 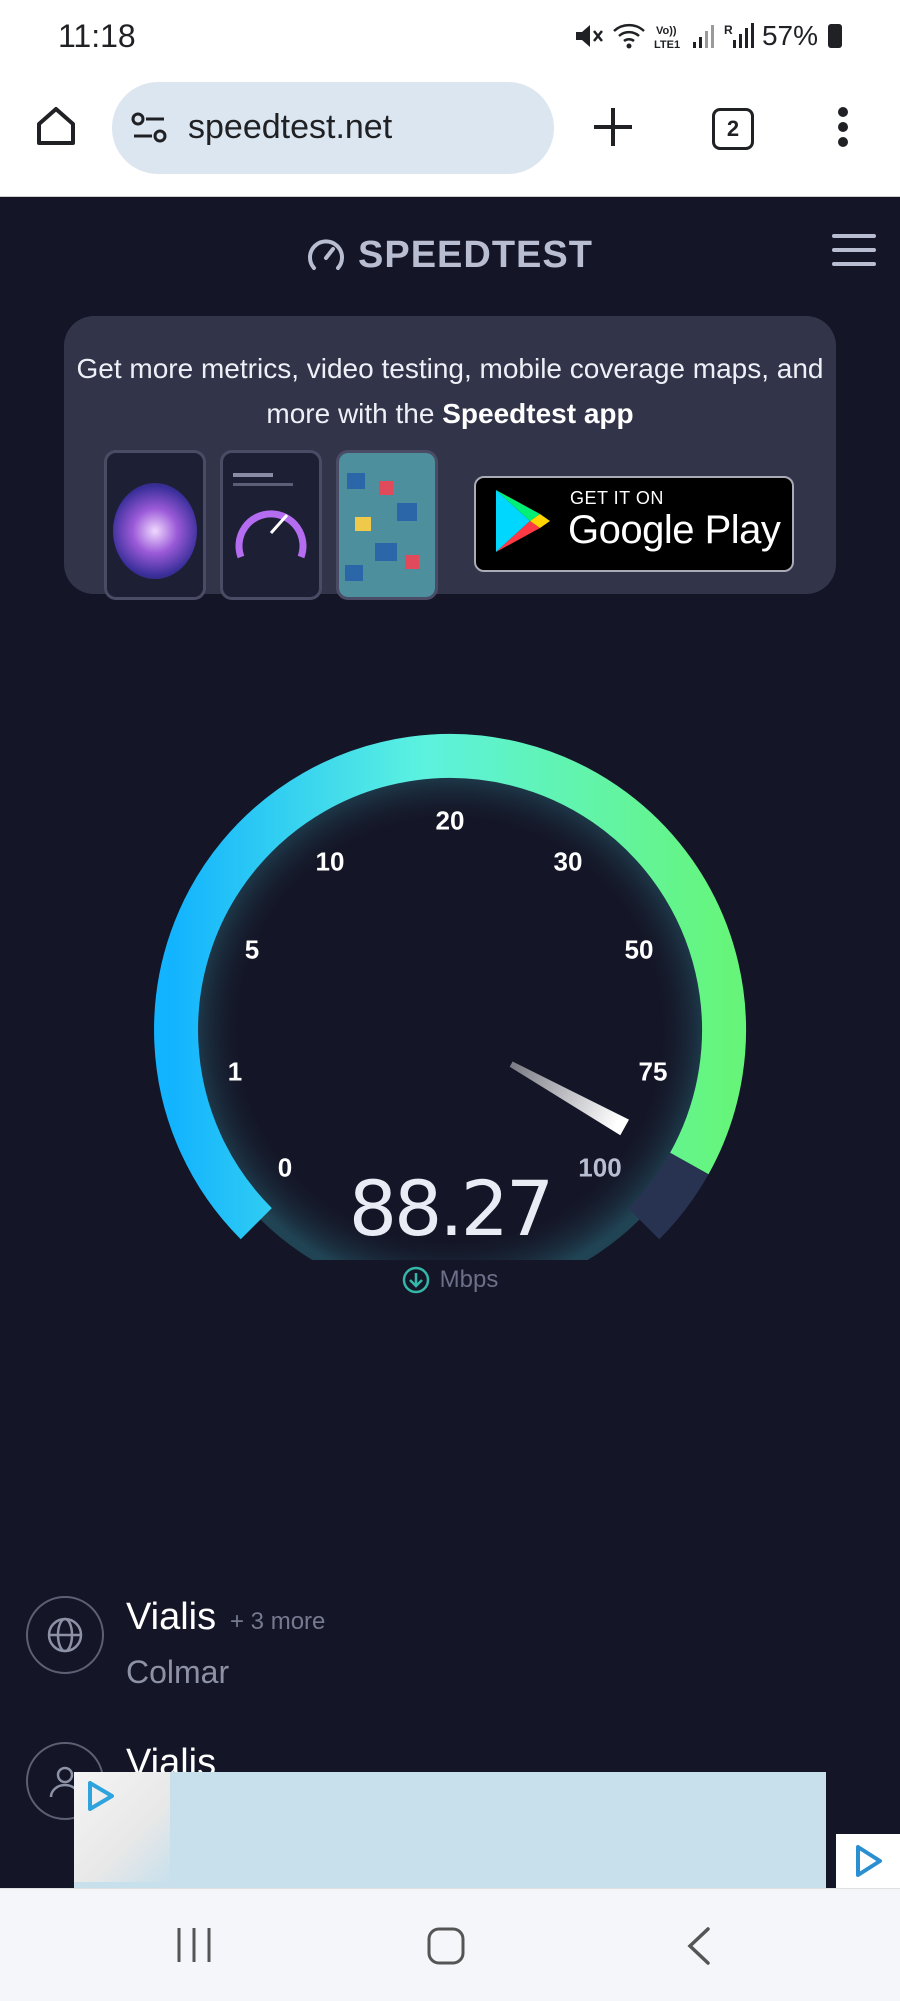 I want to click on home-icon, so click(x=56, y=128).